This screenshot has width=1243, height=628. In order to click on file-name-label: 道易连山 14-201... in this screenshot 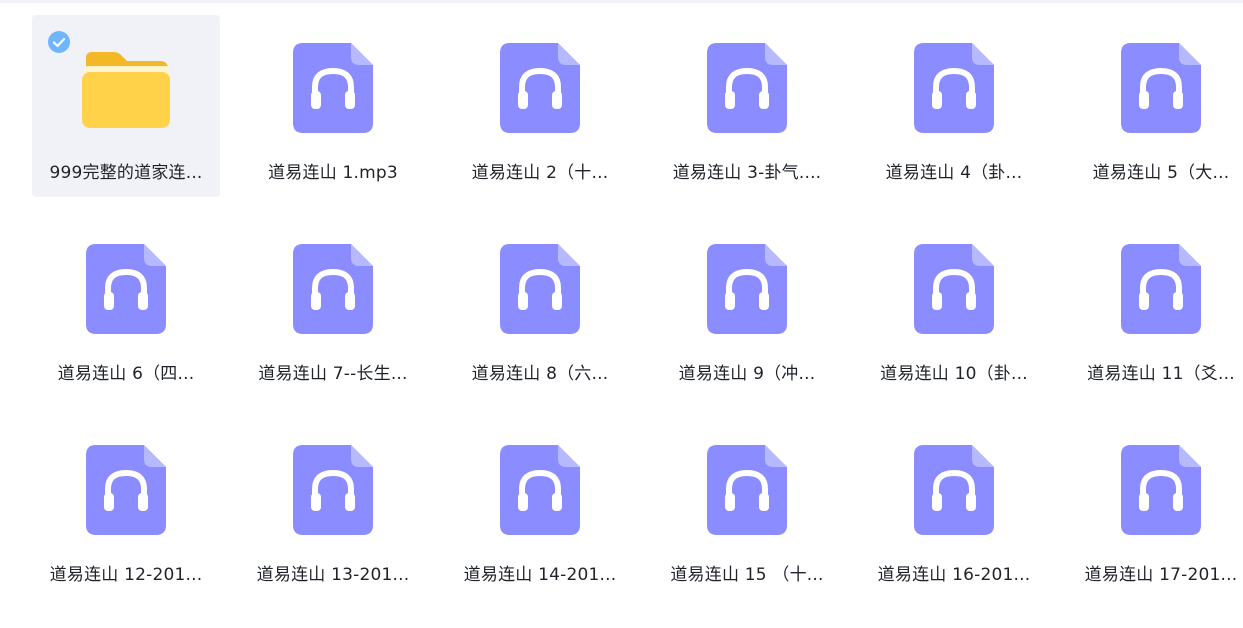, I will do `click(540, 575)`.